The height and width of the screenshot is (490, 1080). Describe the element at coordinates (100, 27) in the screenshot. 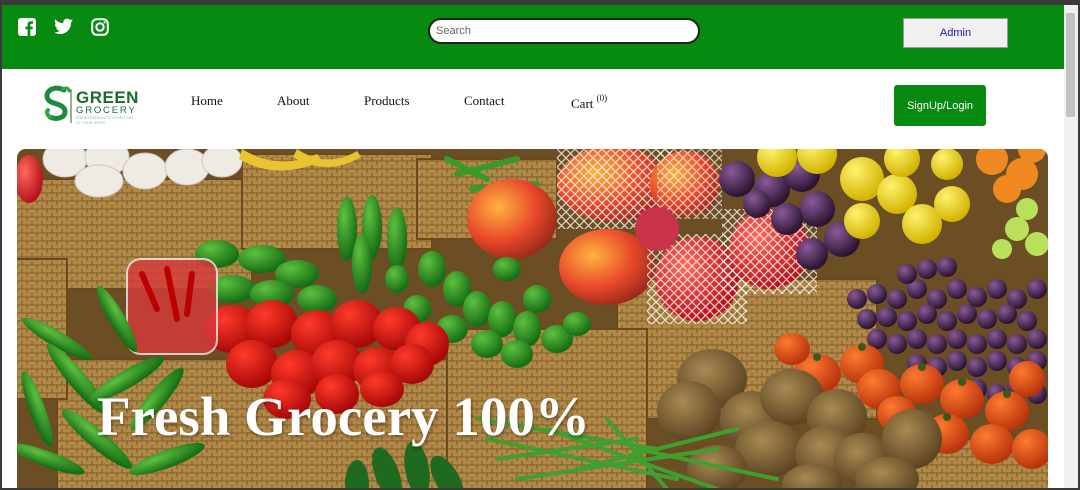

I see `instagram-icon` at that location.